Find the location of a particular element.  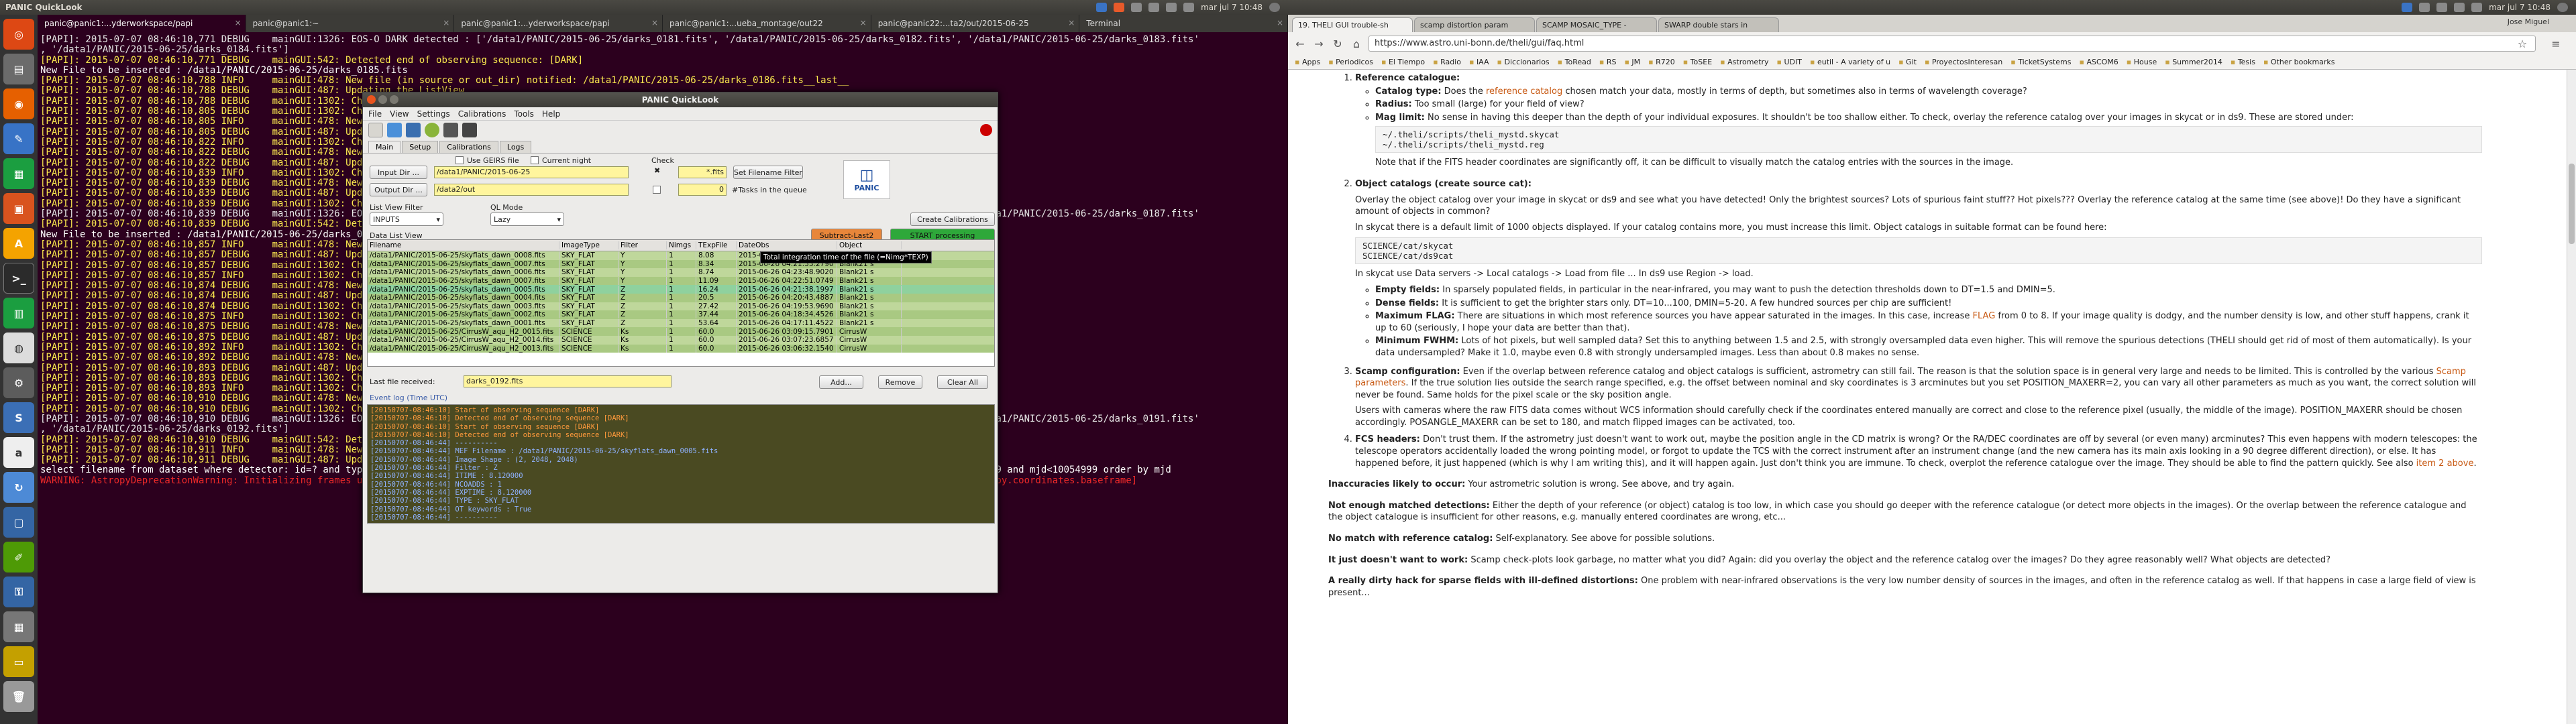

output-check-checkbox is located at coordinates (657, 190).